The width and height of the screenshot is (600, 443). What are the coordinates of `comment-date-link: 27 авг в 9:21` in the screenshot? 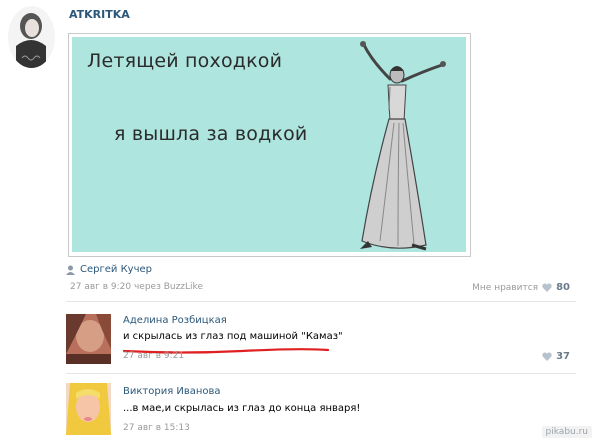 It's located at (153, 356).